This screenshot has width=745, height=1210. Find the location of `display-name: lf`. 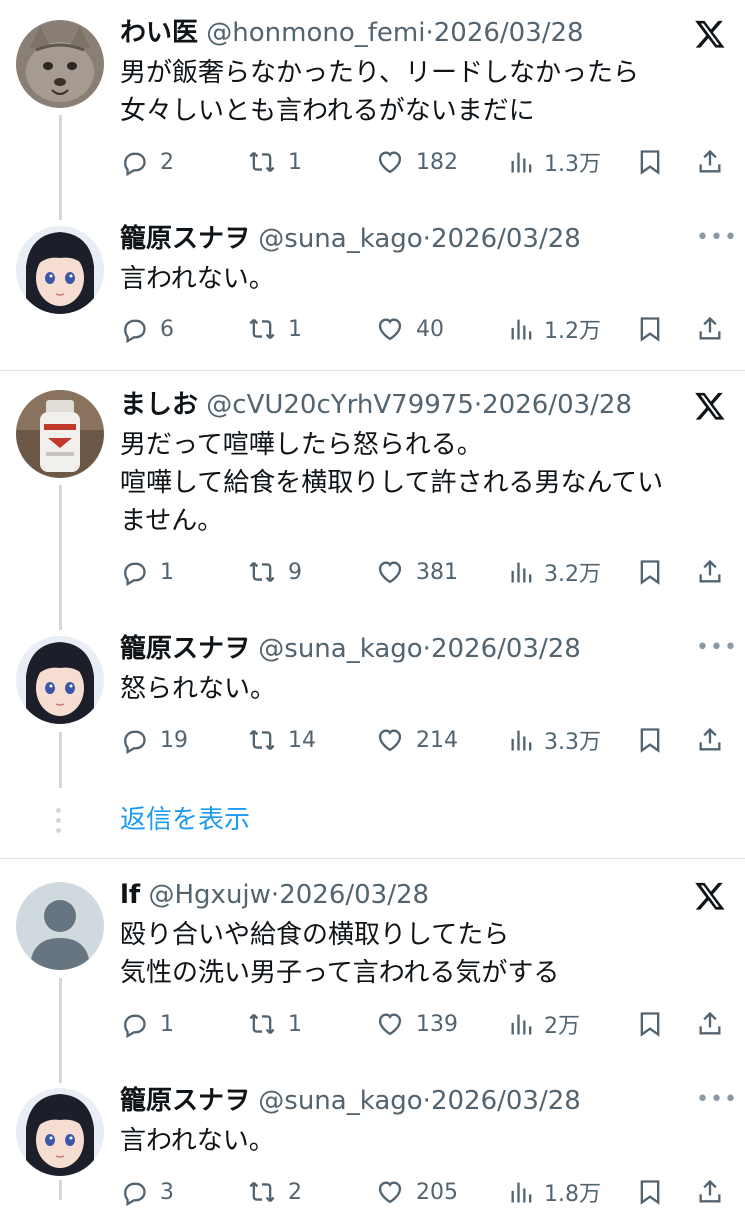

display-name: lf is located at coordinates (130, 895).